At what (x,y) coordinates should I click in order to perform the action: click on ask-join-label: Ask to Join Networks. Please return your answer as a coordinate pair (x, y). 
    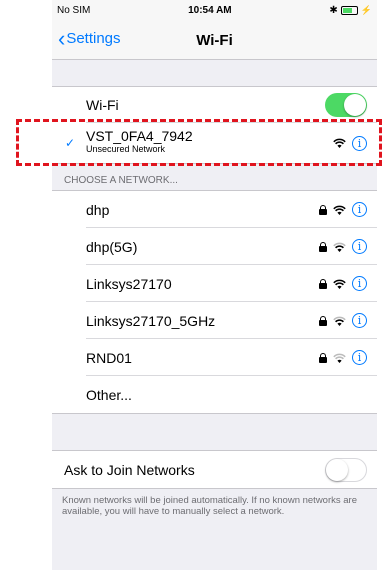
    Looking at the image, I should click on (129, 469).